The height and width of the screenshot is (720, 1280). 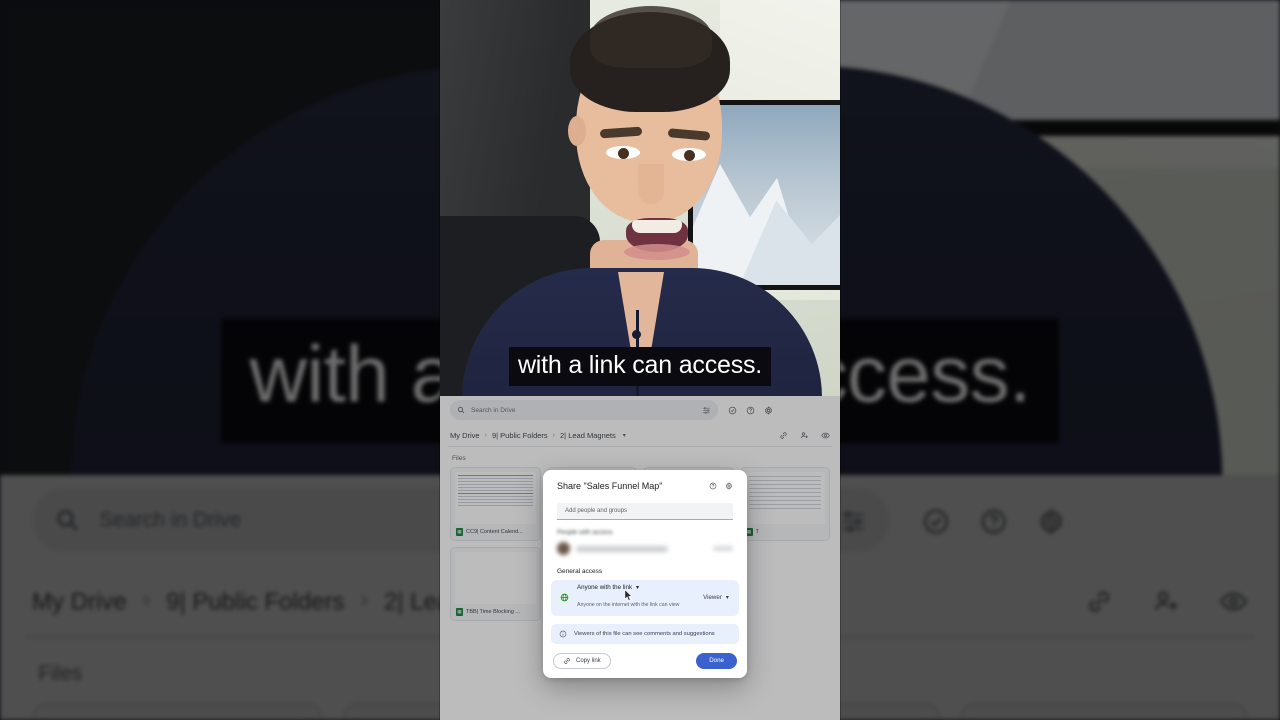 I want to click on teeth, so click(x=657, y=226).